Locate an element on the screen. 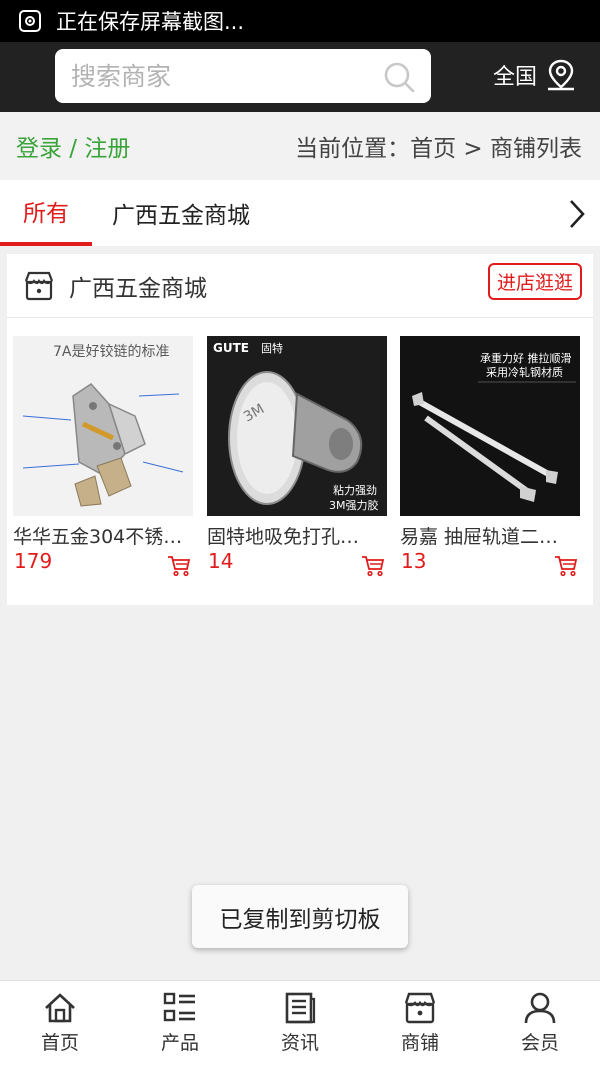 The image size is (600, 1067). visit-store-button: 进店逛逛 is located at coordinates (534, 281).